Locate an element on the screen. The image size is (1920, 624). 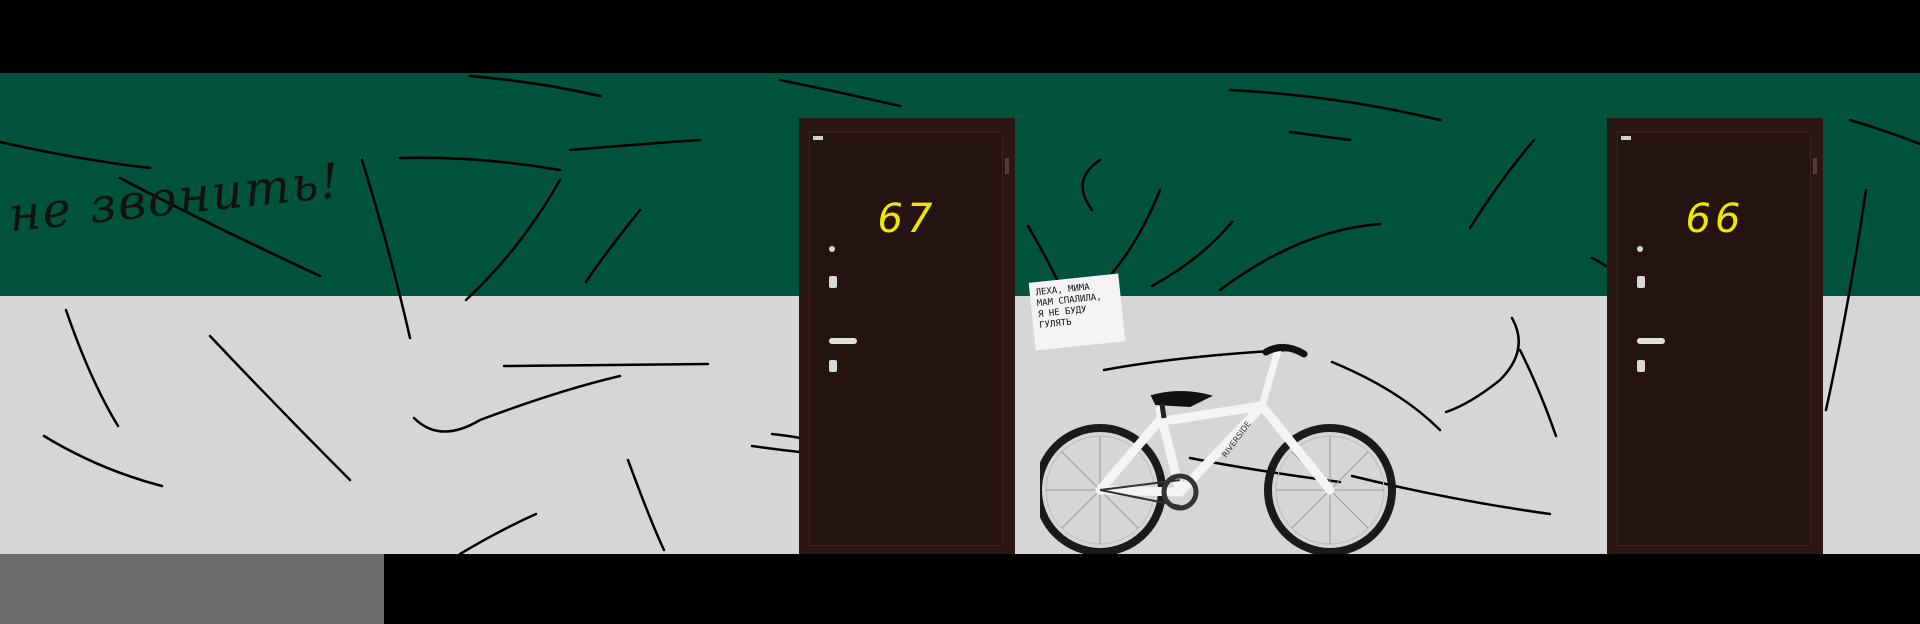
apartment-door-66: 66 is located at coordinates (1715, 336).